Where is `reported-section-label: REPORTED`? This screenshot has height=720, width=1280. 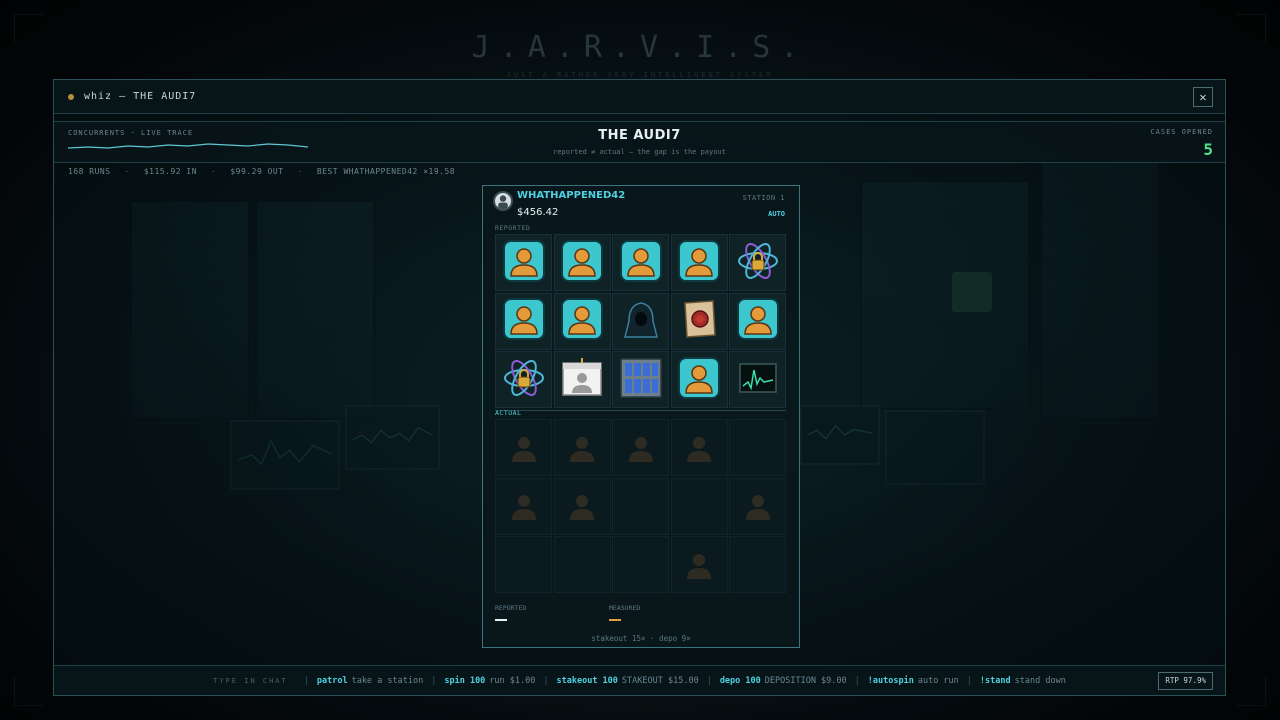
reported-section-label: REPORTED is located at coordinates (513, 228).